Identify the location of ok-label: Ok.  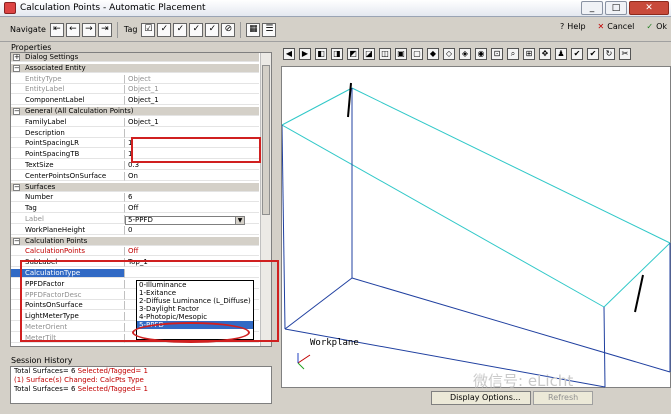
(661, 26).